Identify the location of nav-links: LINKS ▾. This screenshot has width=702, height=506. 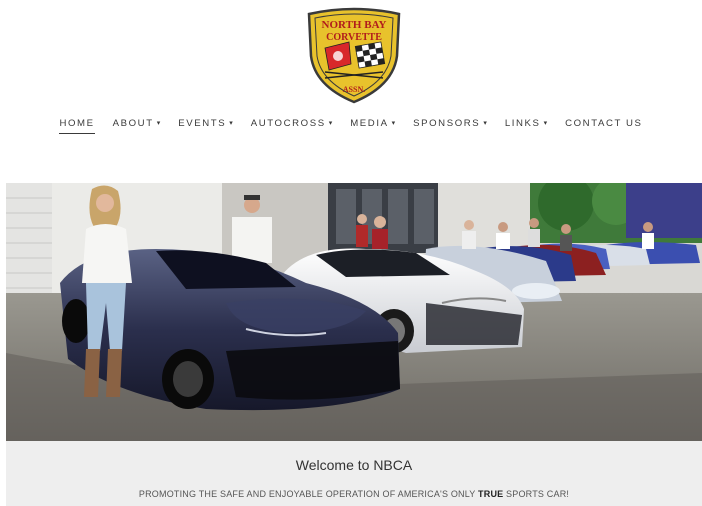
(526, 123).